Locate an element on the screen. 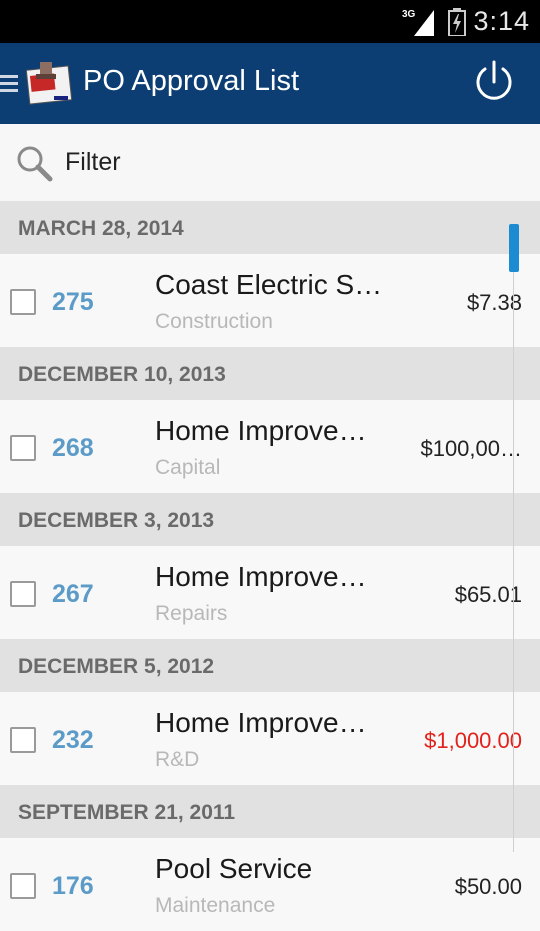 The width and height of the screenshot is (540, 931). status-bar: 3G 3:14 is located at coordinates (270, 21).